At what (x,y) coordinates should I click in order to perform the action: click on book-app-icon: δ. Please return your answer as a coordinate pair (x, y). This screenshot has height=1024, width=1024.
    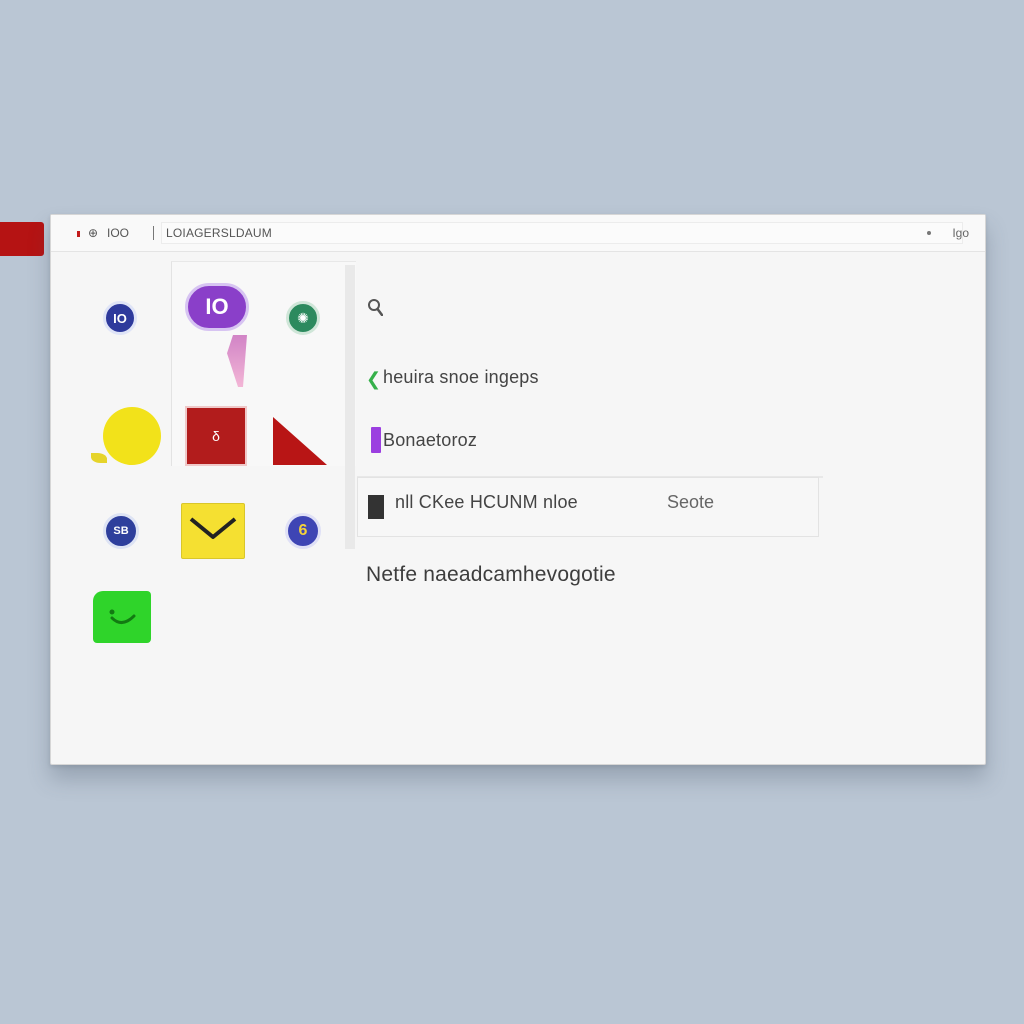
    Looking at the image, I should click on (216, 436).